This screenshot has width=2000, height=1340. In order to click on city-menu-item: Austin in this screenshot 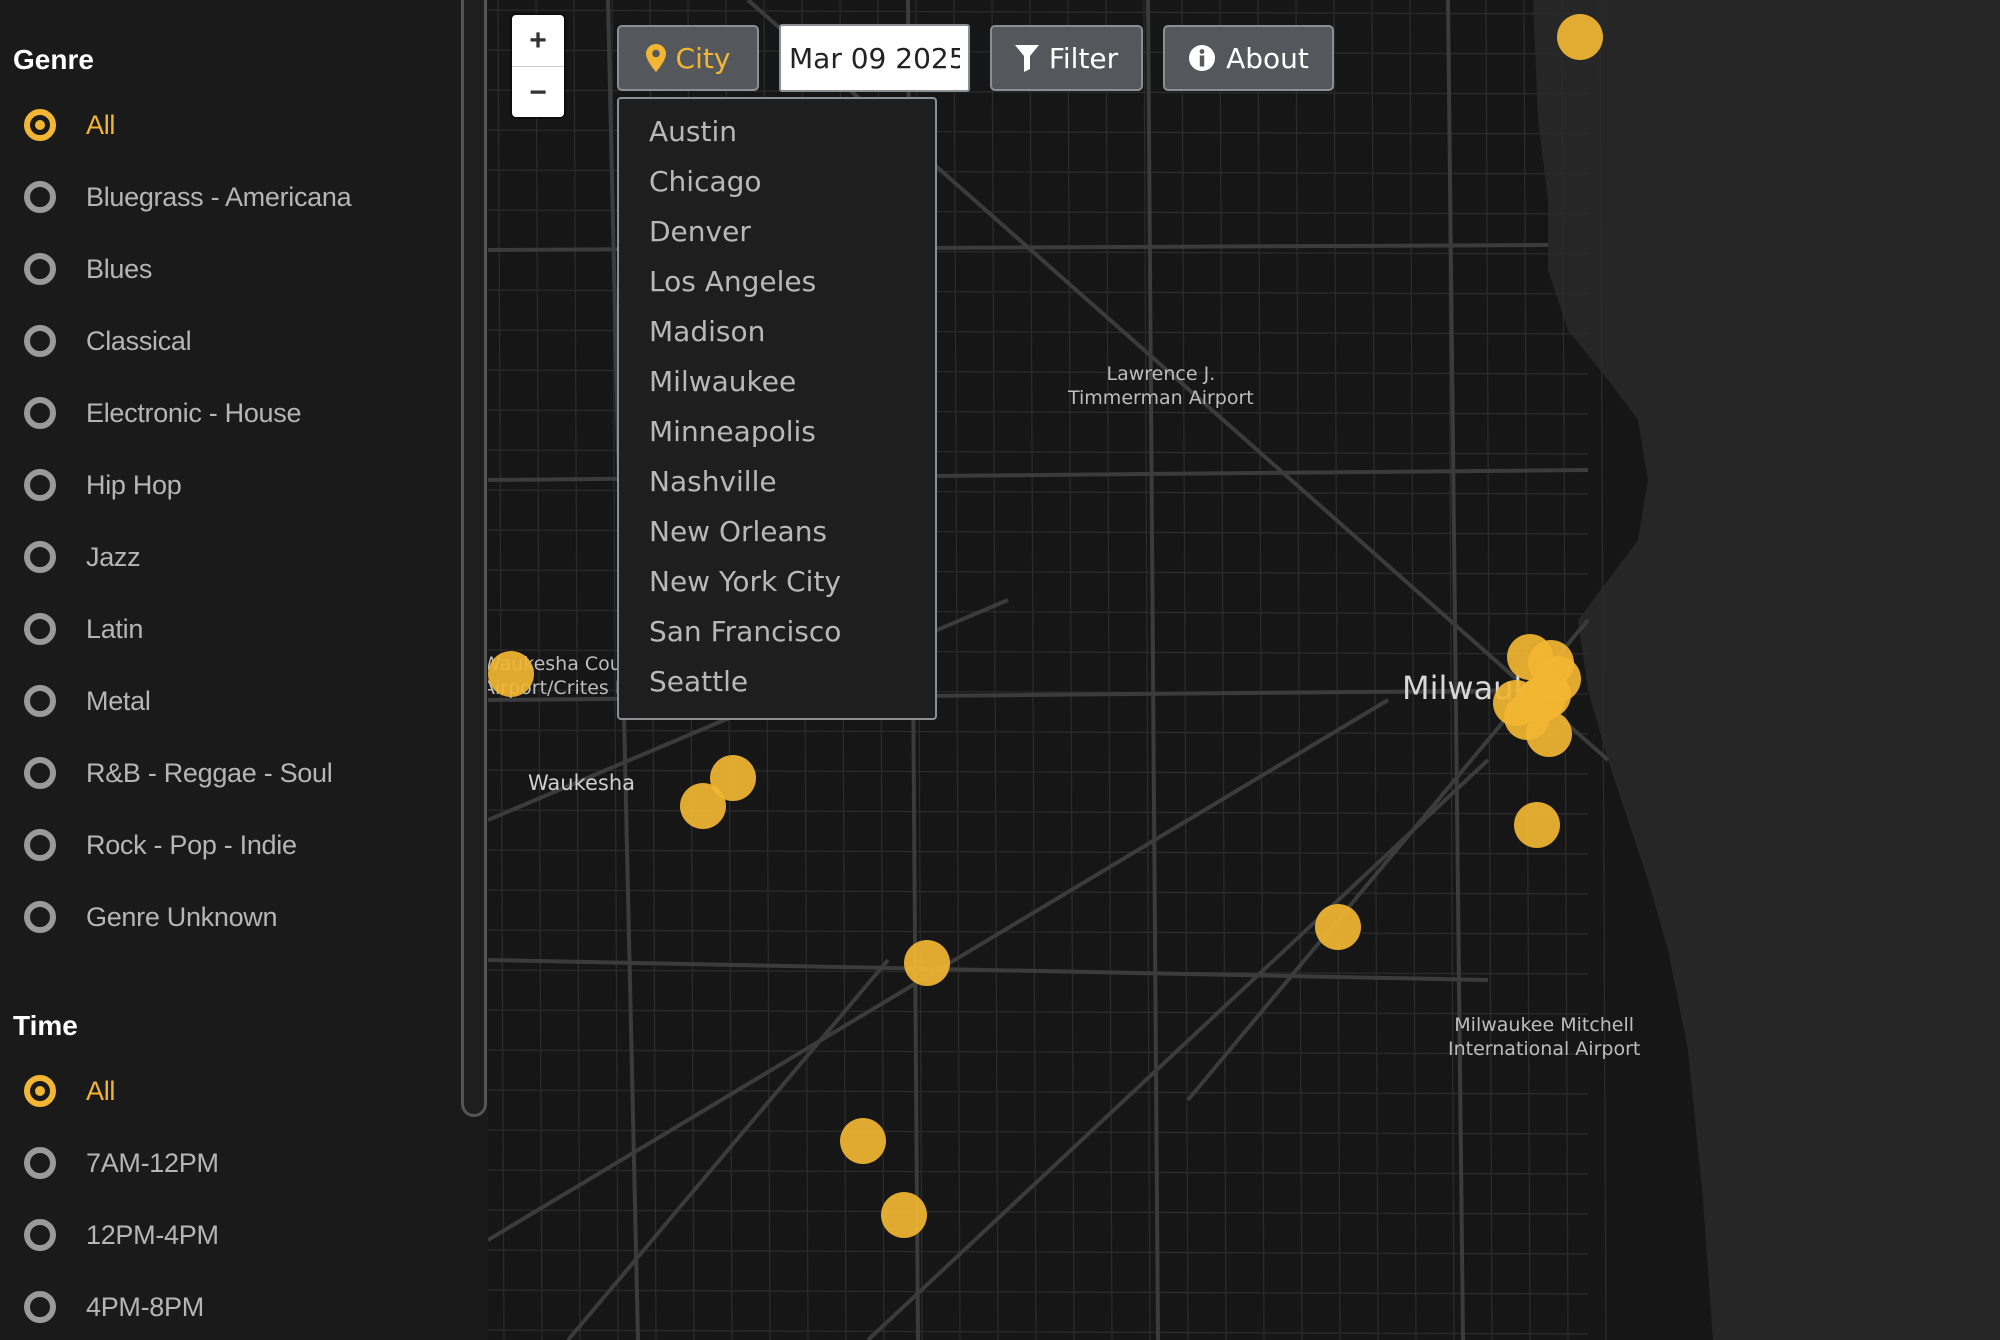, I will do `click(693, 131)`.